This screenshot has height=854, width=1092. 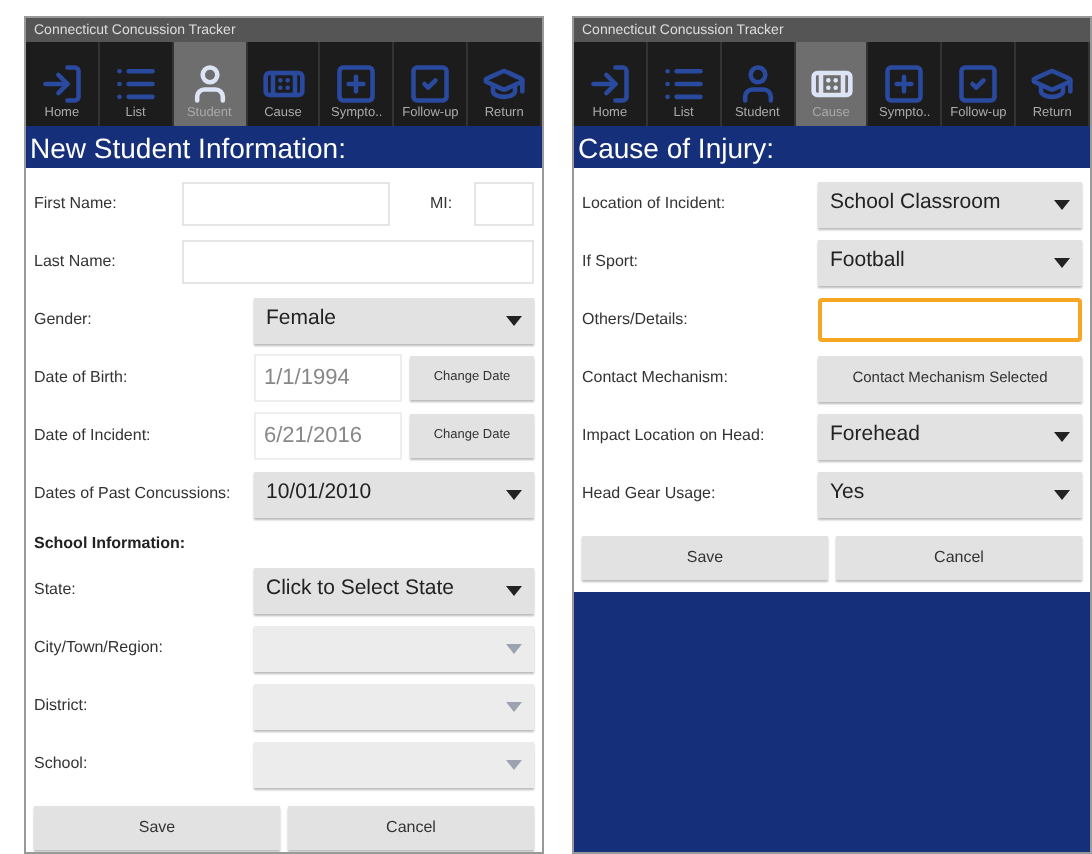 What do you see at coordinates (650, 494) in the screenshot?
I see `field-label: Head Gear Usage:` at bounding box center [650, 494].